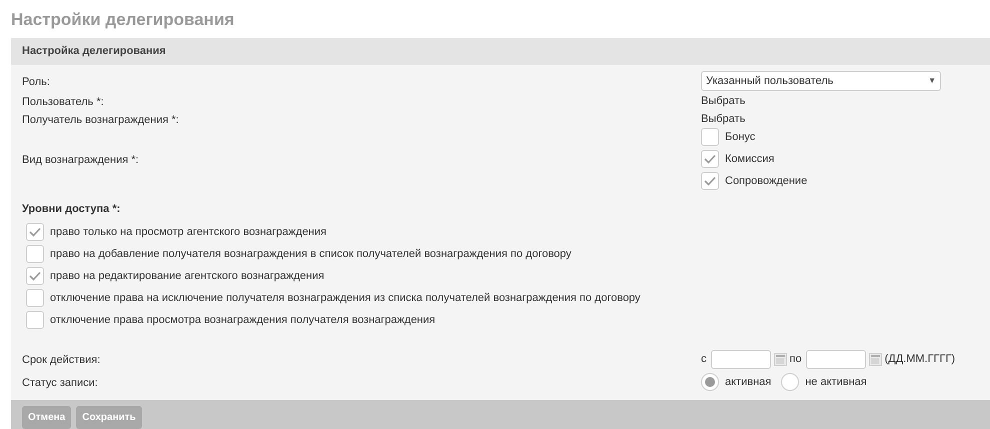 The image size is (990, 429). What do you see at coordinates (766, 181) in the screenshot?
I see `checkbox-label: Сопровождение` at bounding box center [766, 181].